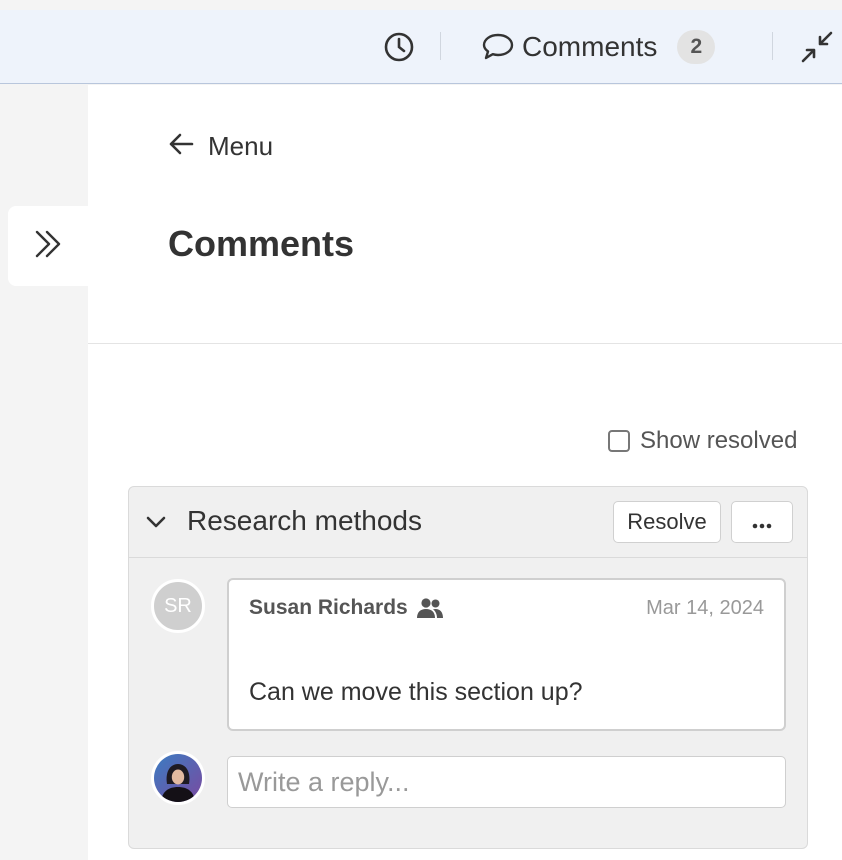 This screenshot has width=842, height=860. I want to click on people-icon, so click(430, 608).